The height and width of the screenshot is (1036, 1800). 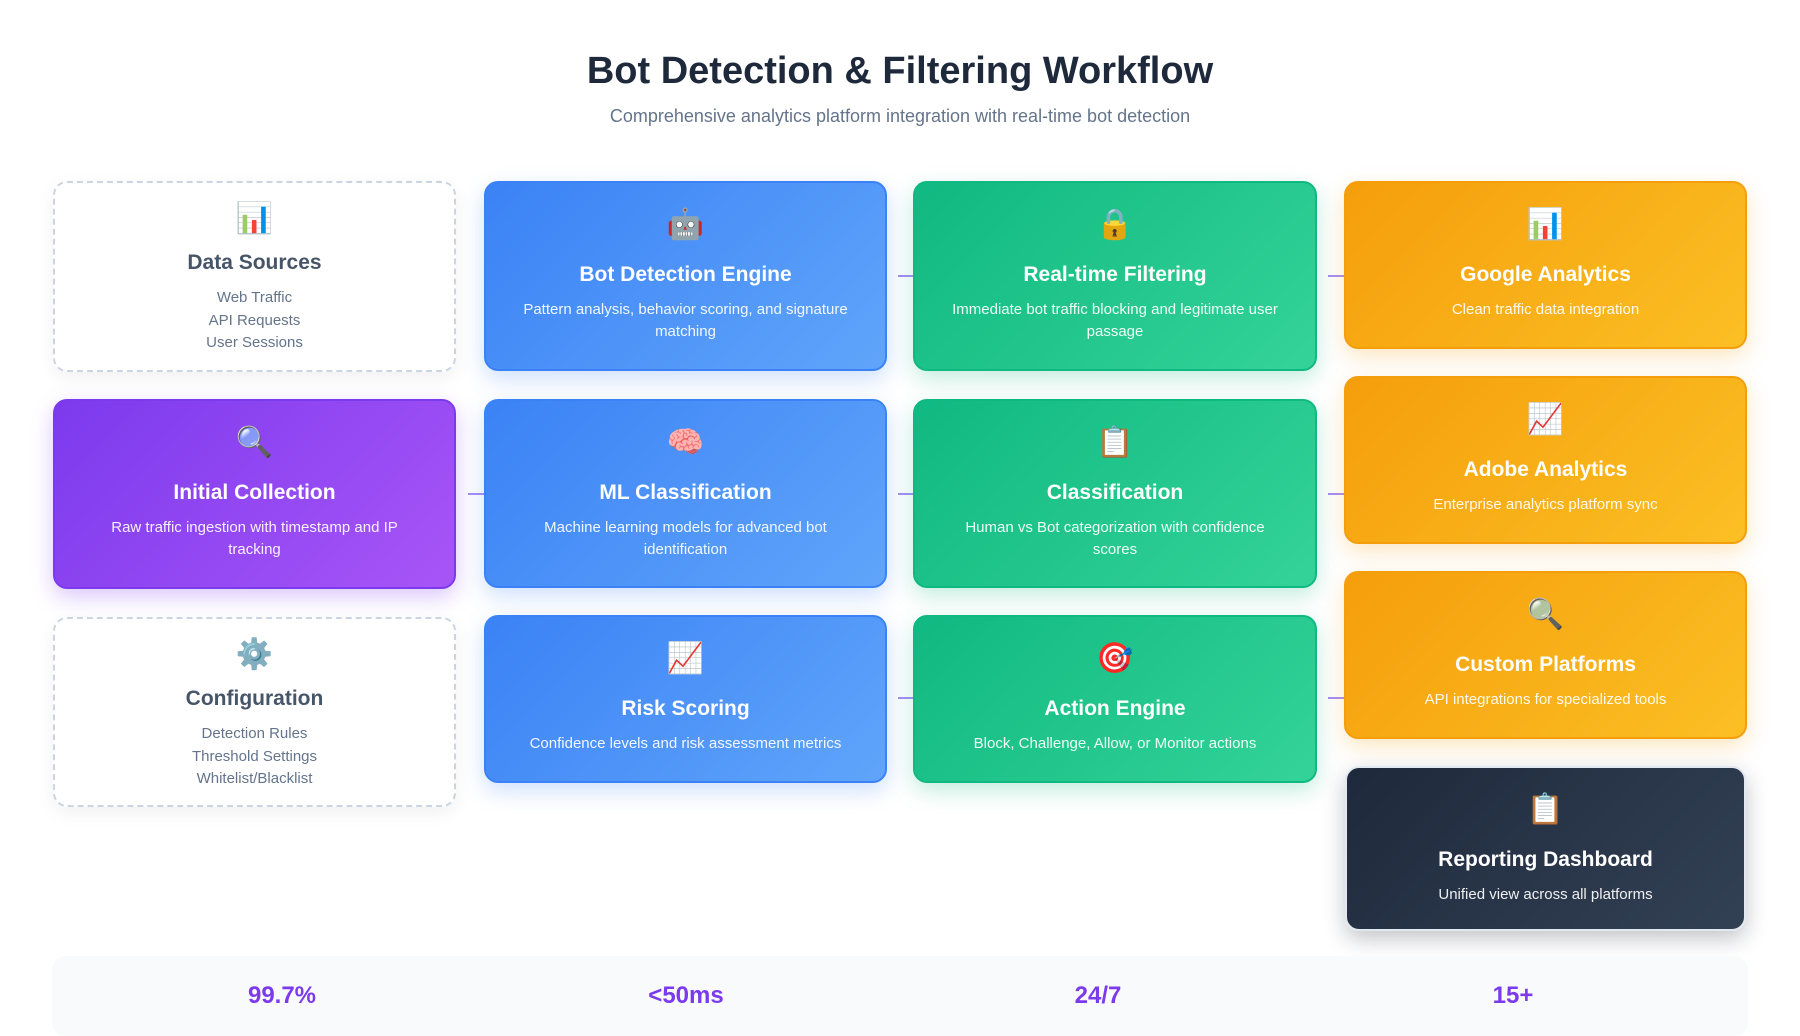 I want to click on stat-availability: 24/7, so click(x=1098, y=995).